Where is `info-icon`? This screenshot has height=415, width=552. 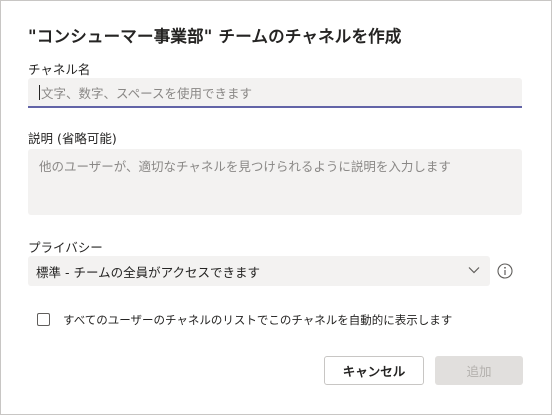 info-icon is located at coordinates (505, 271).